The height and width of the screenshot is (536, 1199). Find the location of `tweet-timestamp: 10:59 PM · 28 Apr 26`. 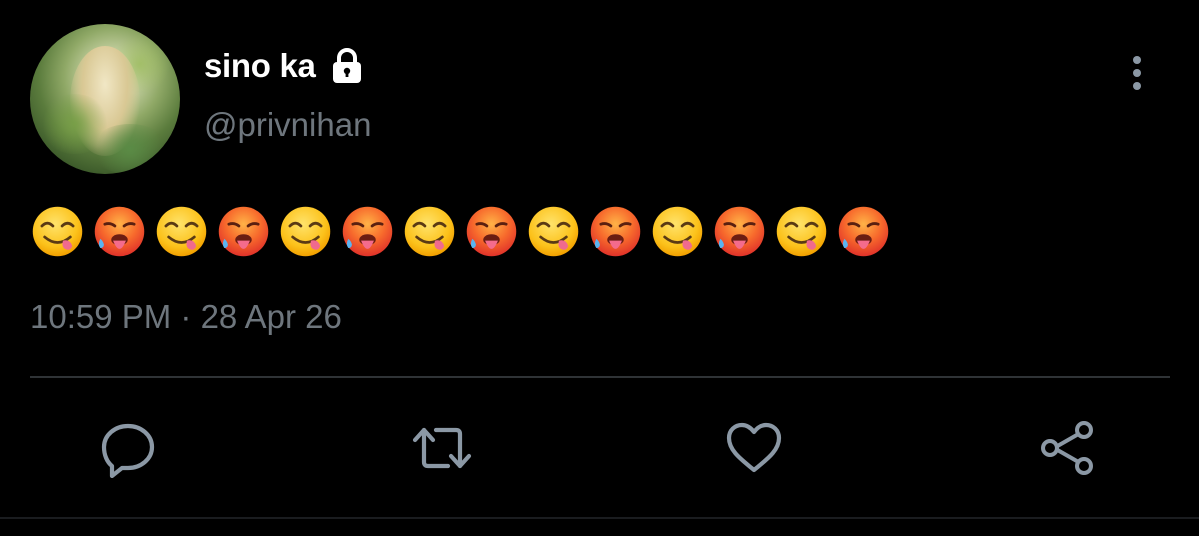

tweet-timestamp: 10:59 PM · 28 Apr 26 is located at coordinates (186, 317).